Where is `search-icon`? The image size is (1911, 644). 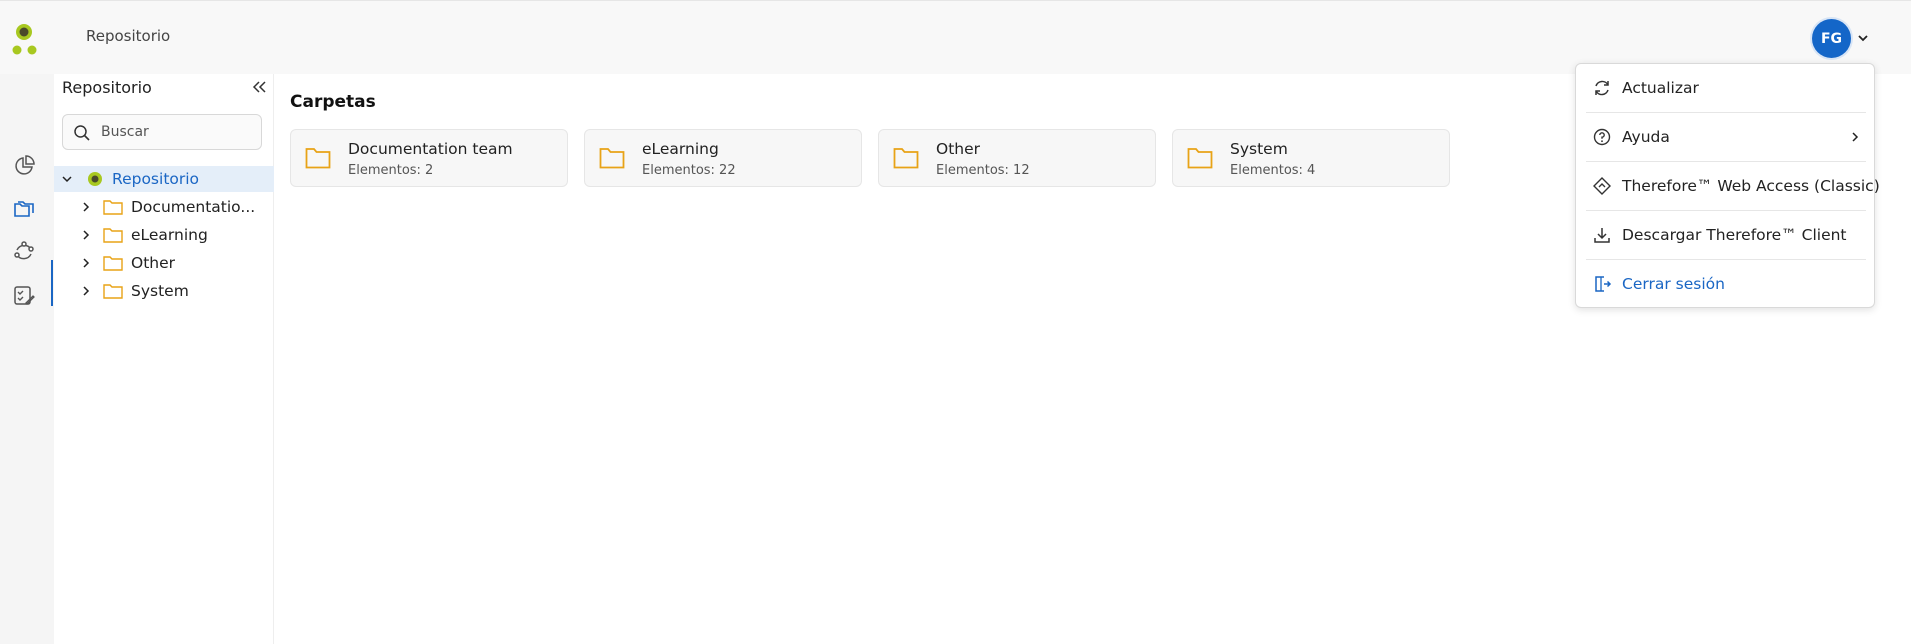 search-icon is located at coordinates (82, 133).